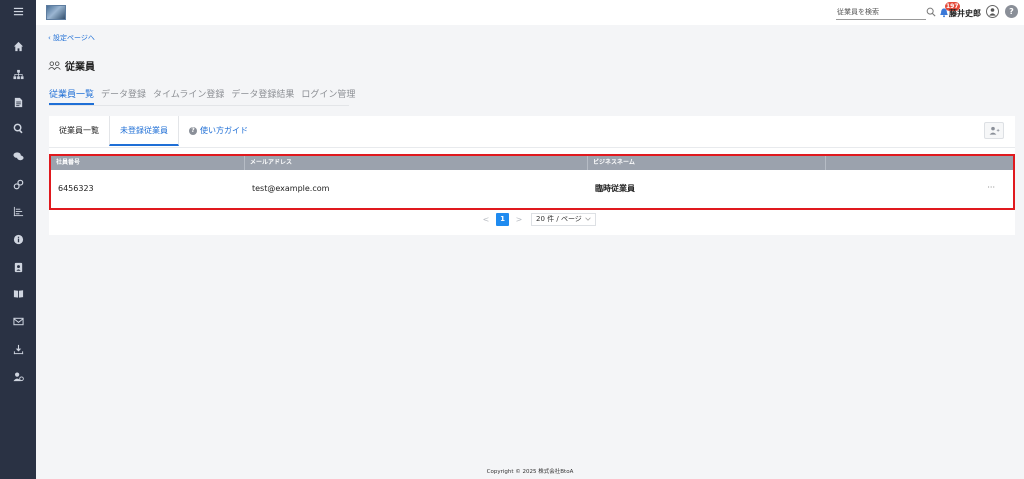  Describe the element at coordinates (486, 219) in the screenshot. I see `prev-page-button: <` at that location.